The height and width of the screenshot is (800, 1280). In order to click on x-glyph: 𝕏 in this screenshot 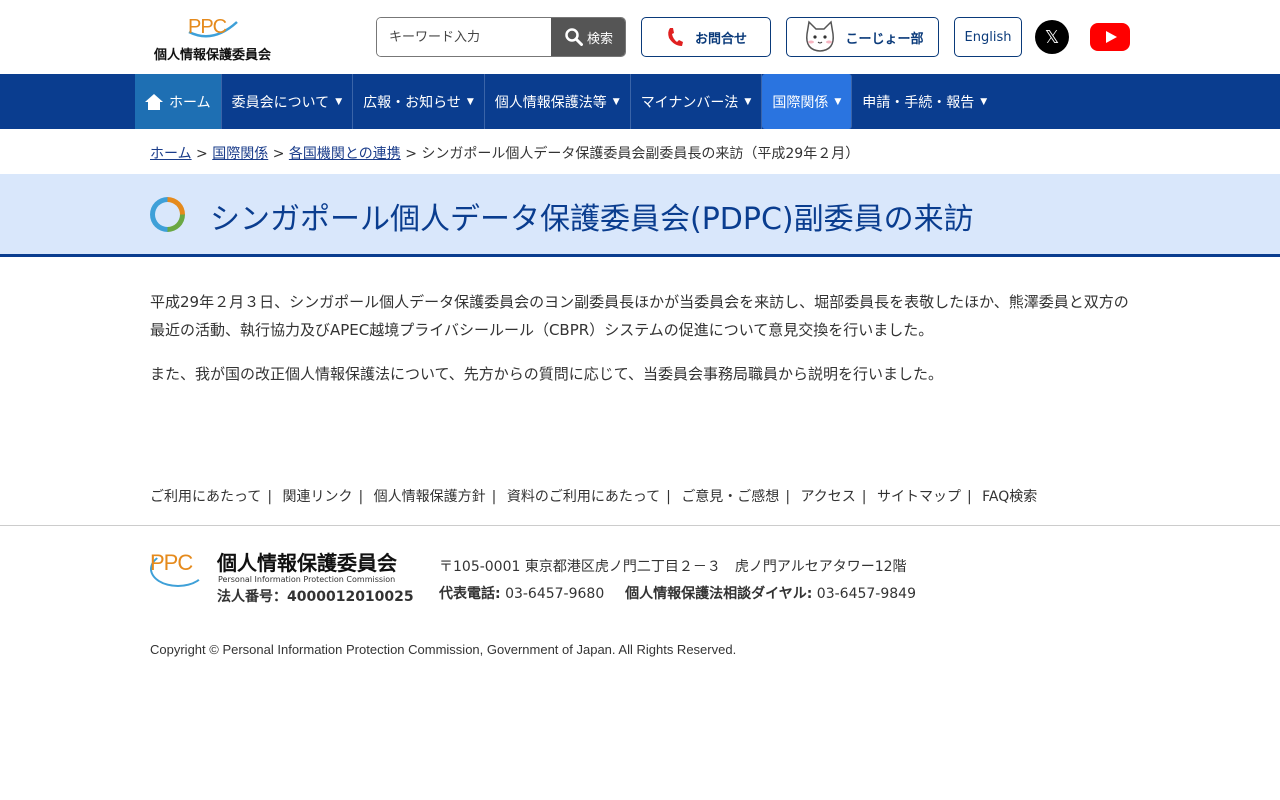, I will do `click(1052, 37)`.